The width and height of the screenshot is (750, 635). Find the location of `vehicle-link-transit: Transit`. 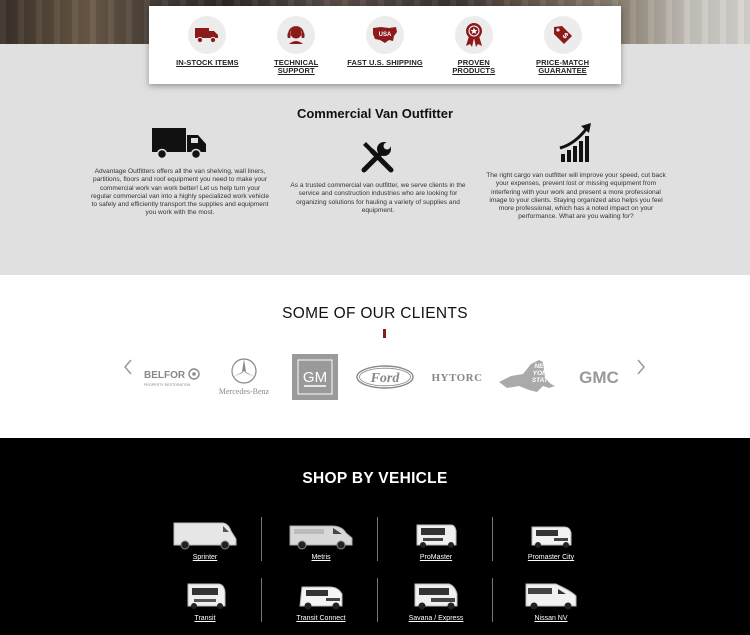

vehicle-link-transit: Transit is located at coordinates (205, 601).